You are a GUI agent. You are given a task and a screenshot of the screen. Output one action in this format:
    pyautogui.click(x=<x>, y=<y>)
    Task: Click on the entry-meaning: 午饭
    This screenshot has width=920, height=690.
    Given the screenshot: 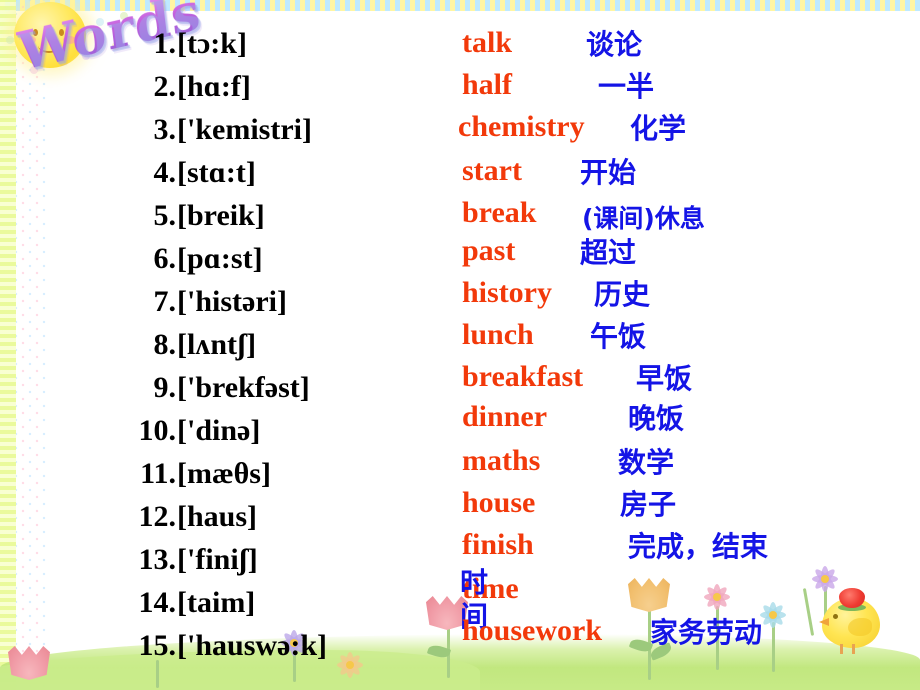 What is the action you would take?
    pyautogui.click(x=618, y=336)
    